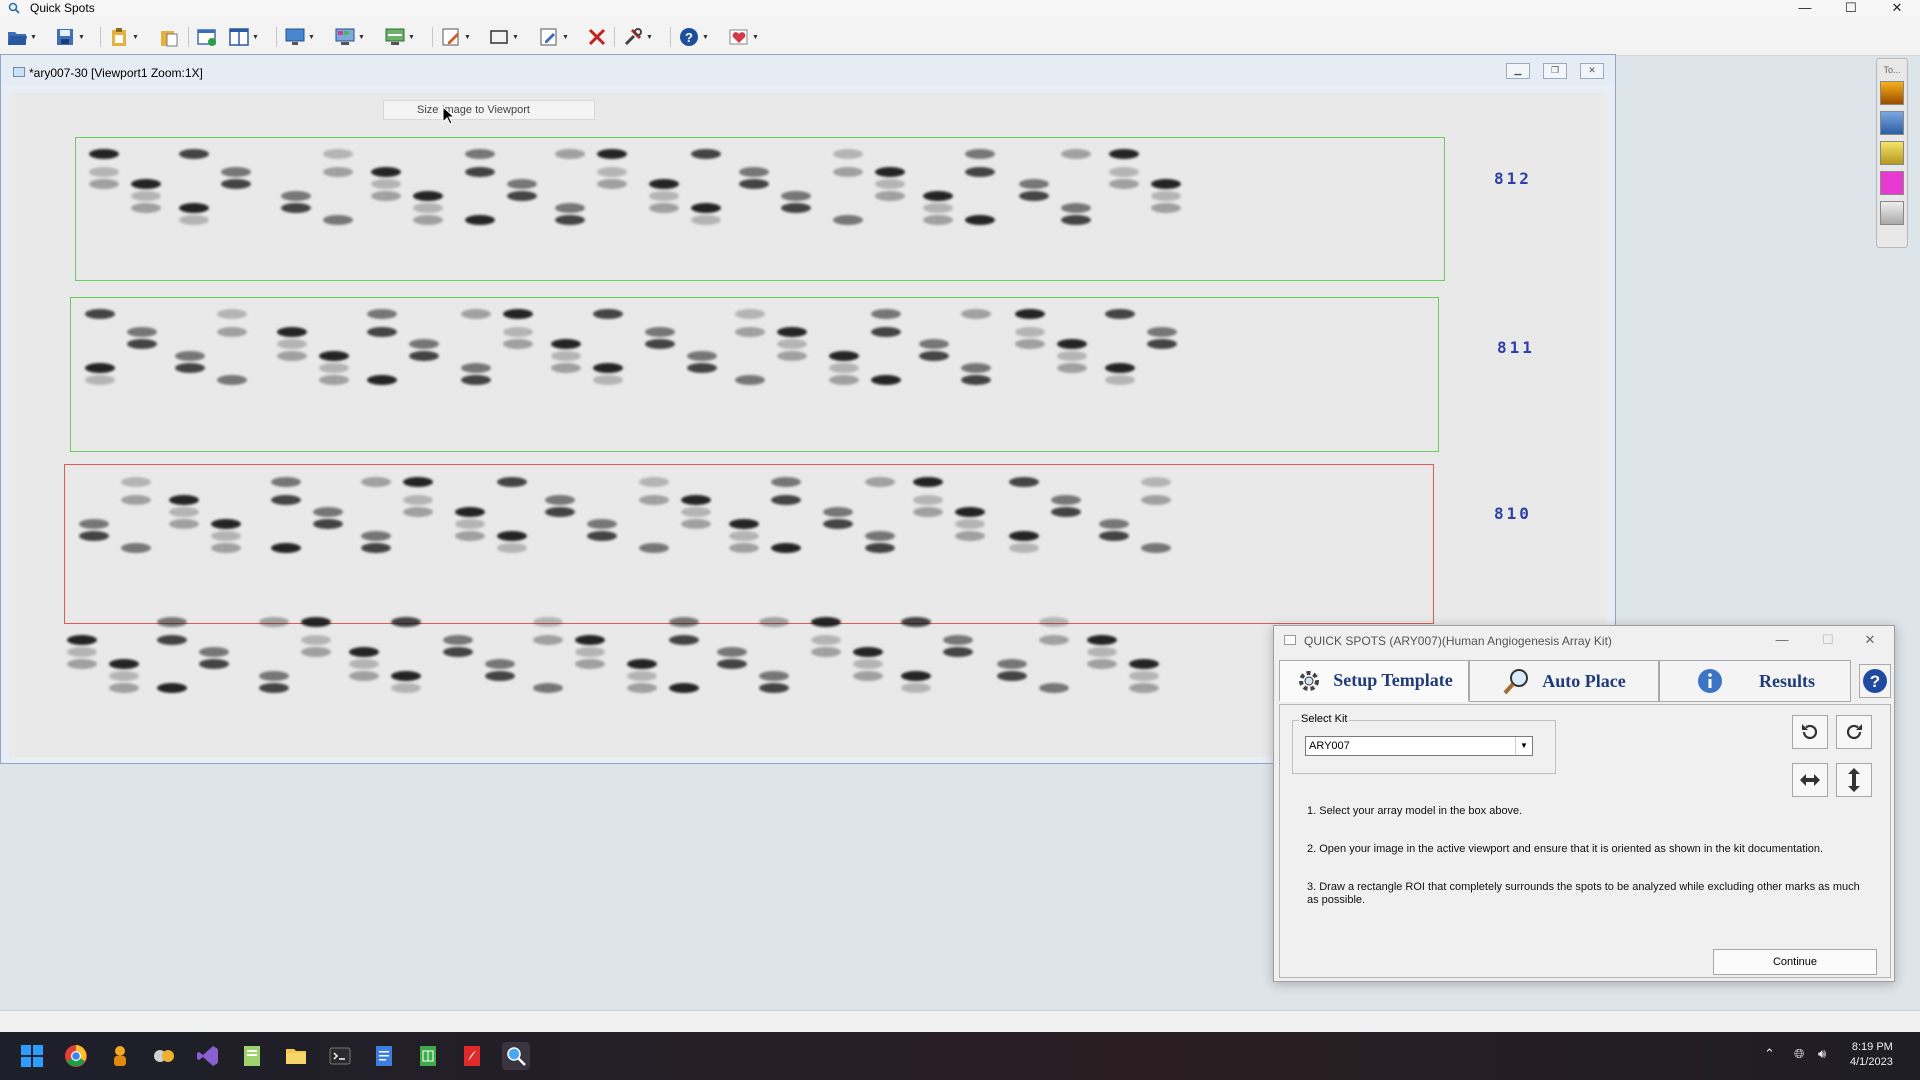 Image resolution: width=1920 pixels, height=1080 pixels. What do you see at coordinates (456, 37) in the screenshot?
I see `edit-roi-button: ▼` at bounding box center [456, 37].